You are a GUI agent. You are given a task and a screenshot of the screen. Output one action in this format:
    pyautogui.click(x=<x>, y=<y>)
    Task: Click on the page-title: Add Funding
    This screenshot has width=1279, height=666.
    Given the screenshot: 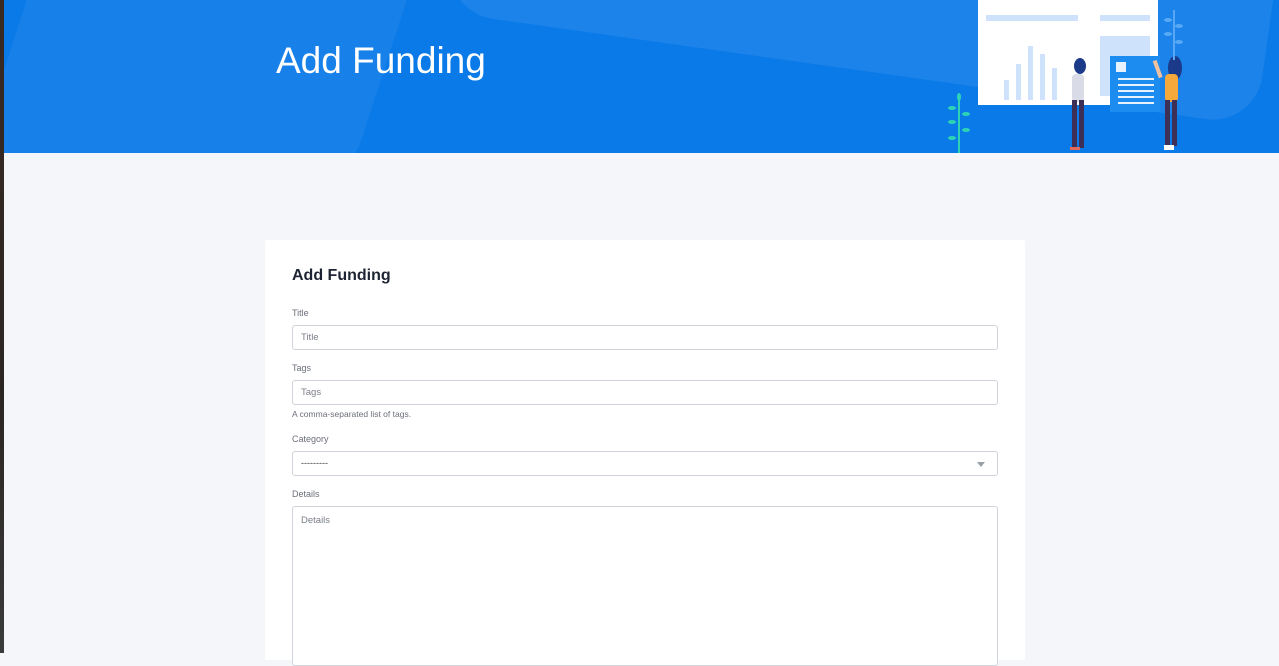 What is the action you would take?
    pyautogui.click(x=381, y=60)
    